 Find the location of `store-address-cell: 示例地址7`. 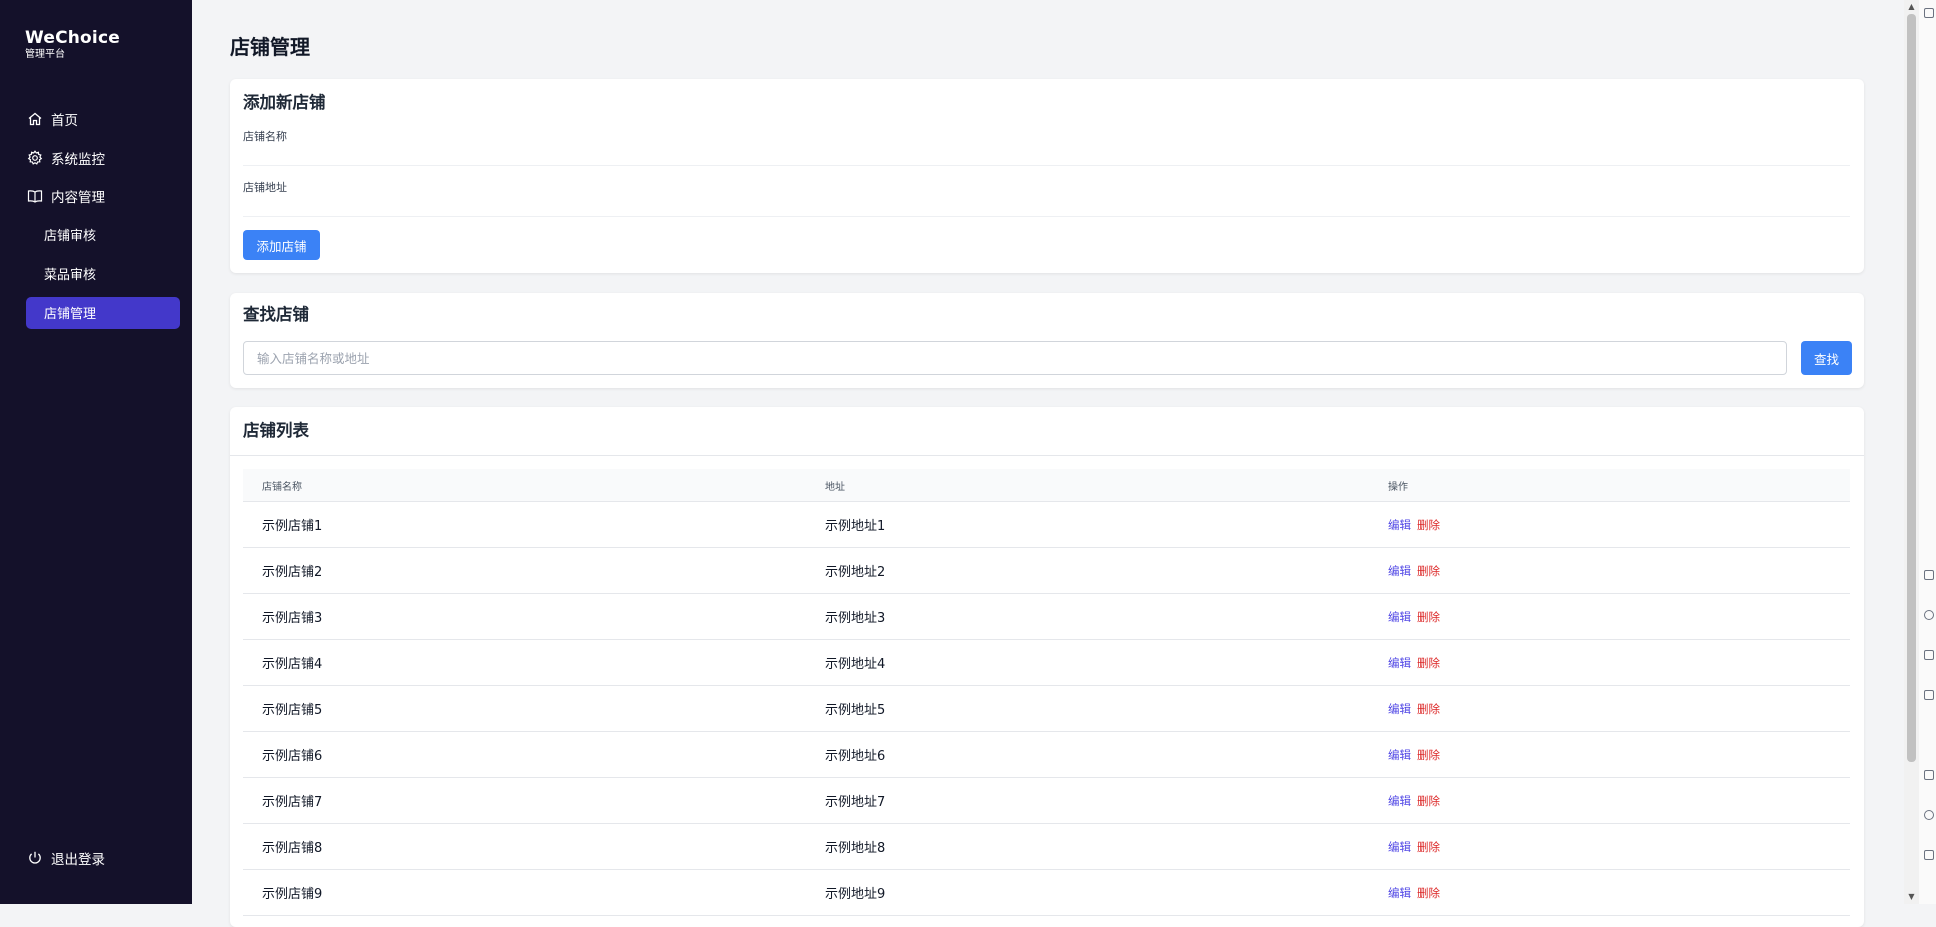

store-address-cell: 示例地址7 is located at coordinates (855, 802).